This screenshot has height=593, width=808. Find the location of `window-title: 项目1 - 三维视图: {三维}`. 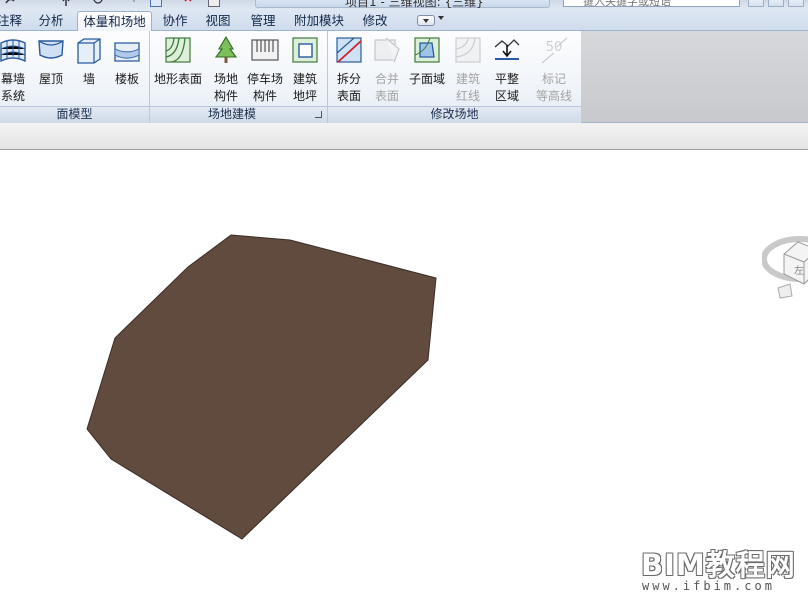

window-title: 项目1 - 三维视图: {三维} is located at coordinates (414, 4).